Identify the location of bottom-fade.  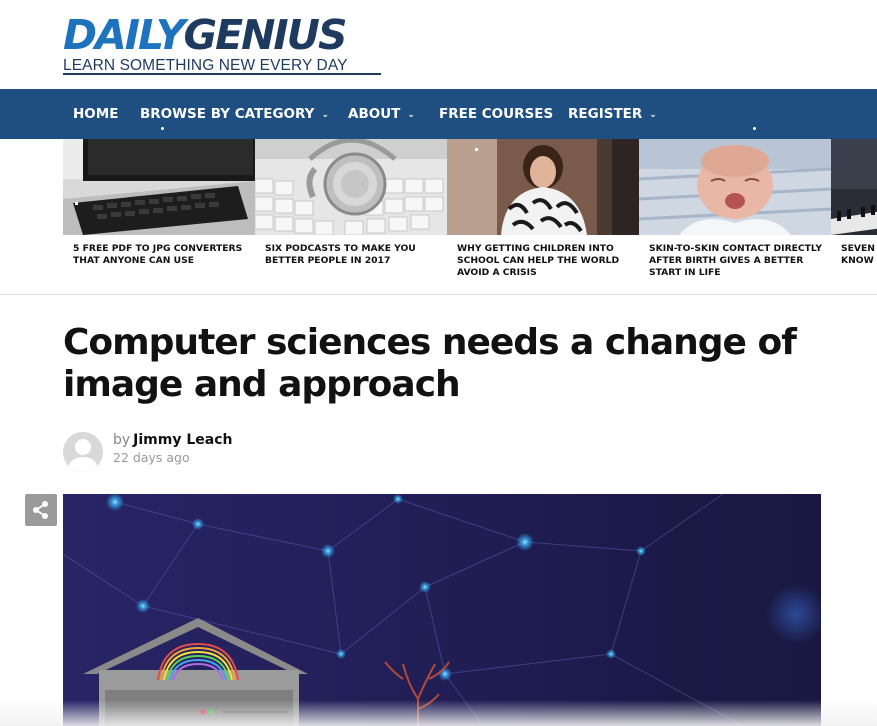
(438, 713).